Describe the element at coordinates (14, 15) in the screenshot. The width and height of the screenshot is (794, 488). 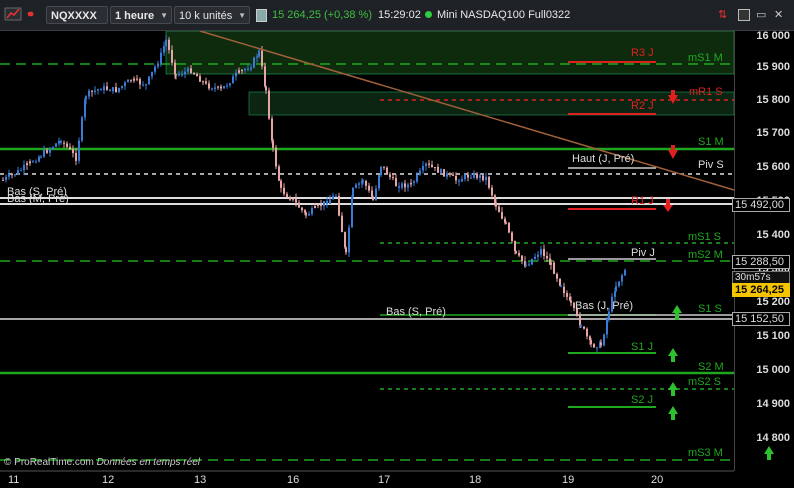
I see `app-menu-icon` at that location.